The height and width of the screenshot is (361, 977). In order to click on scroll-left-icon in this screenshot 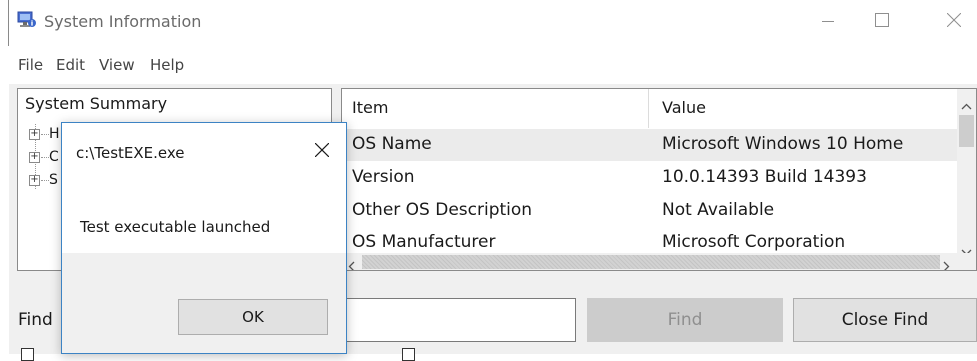, I will do `click(351, 263)`.